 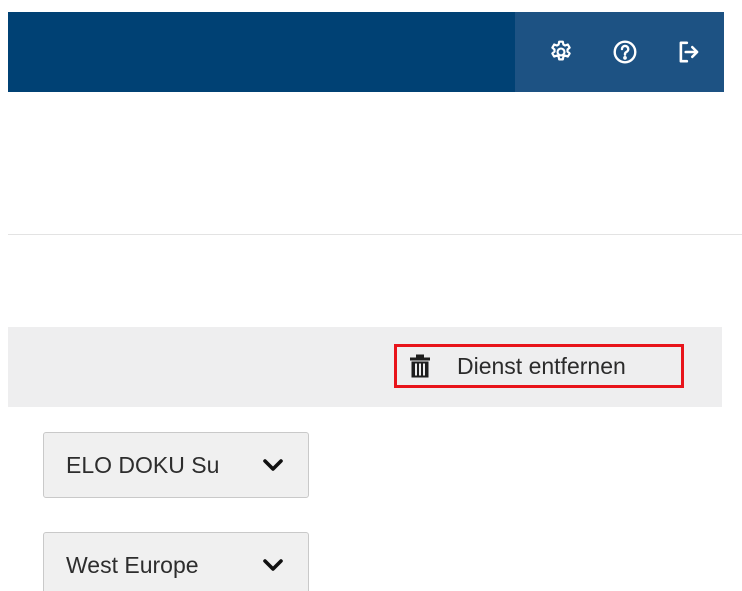 I want to click on remove-service-label: Dienst entfernen, so click(x=541, y=365).